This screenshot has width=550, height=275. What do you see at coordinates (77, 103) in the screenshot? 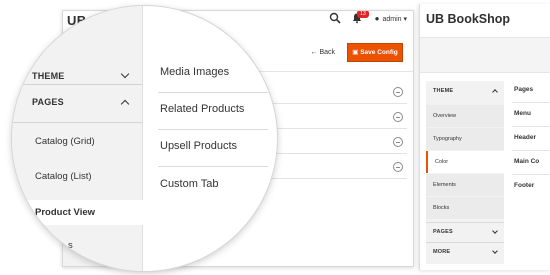
I see `mag-nav-pages: PAGES` at bounding box center [77, 103].